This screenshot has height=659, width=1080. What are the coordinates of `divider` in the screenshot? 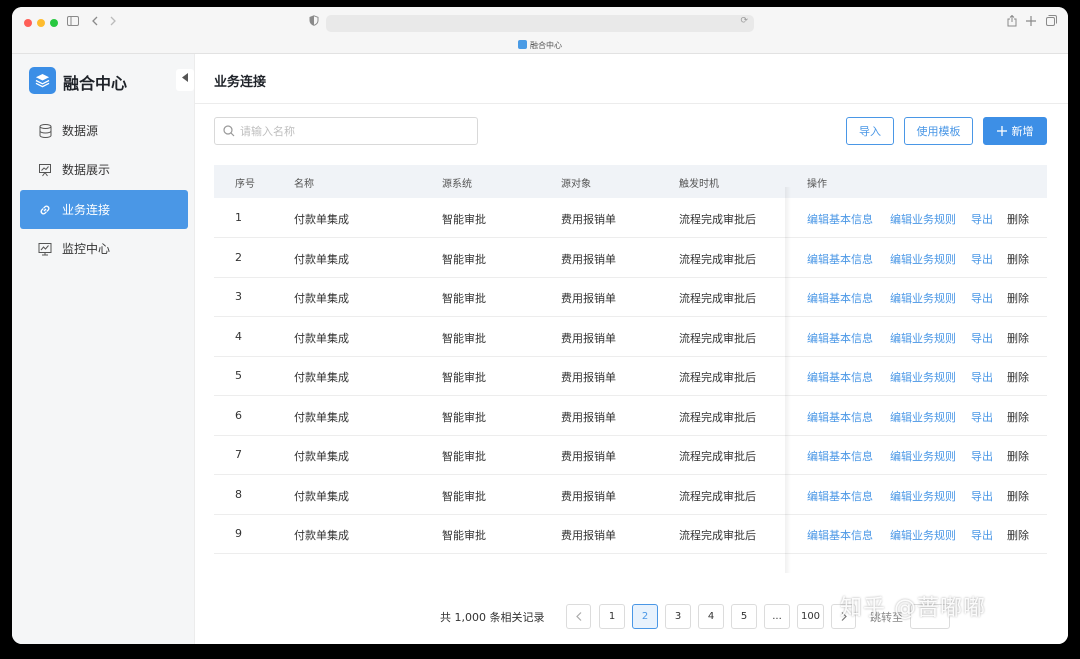 It's located at (631, 103).